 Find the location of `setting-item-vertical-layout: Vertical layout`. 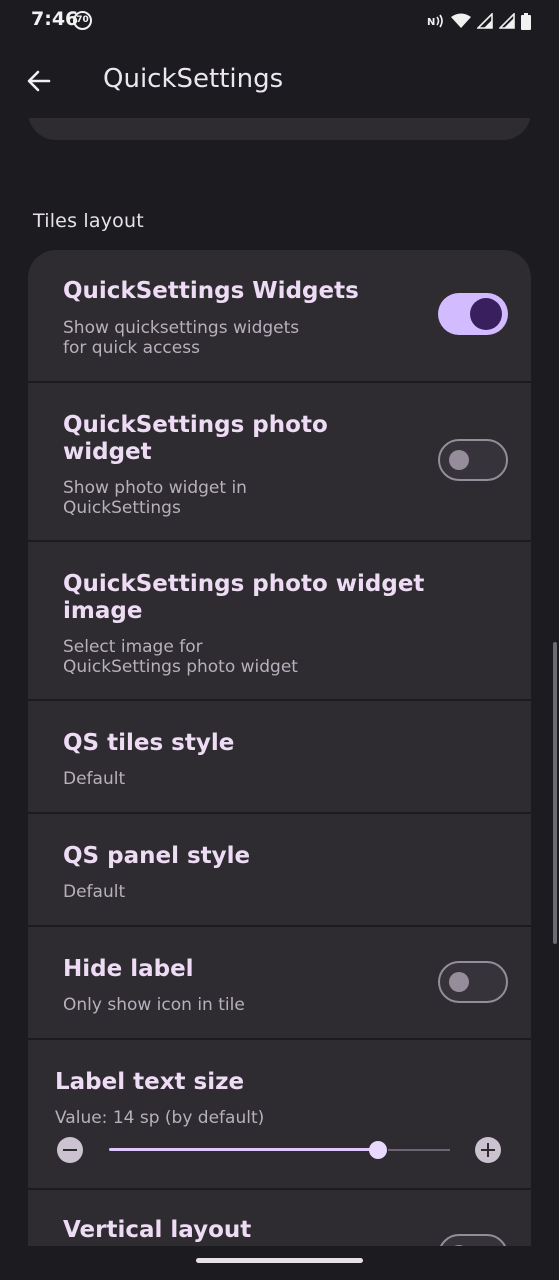

setting-item-vertical-layout: Vertical layout is located at coordinates (279, 1218).